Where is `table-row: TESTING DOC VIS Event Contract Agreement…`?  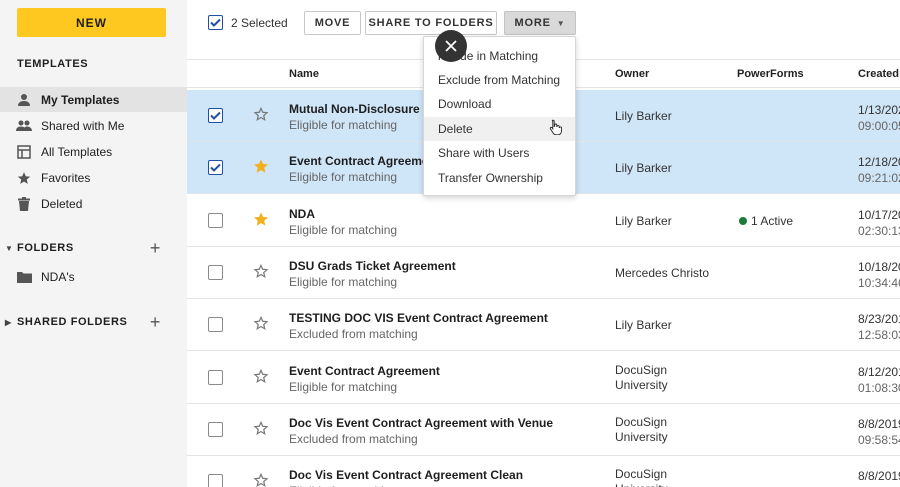
table-row: TESTING DOC VIS Event Contract Agreement… is located at coordinates (543, 325).